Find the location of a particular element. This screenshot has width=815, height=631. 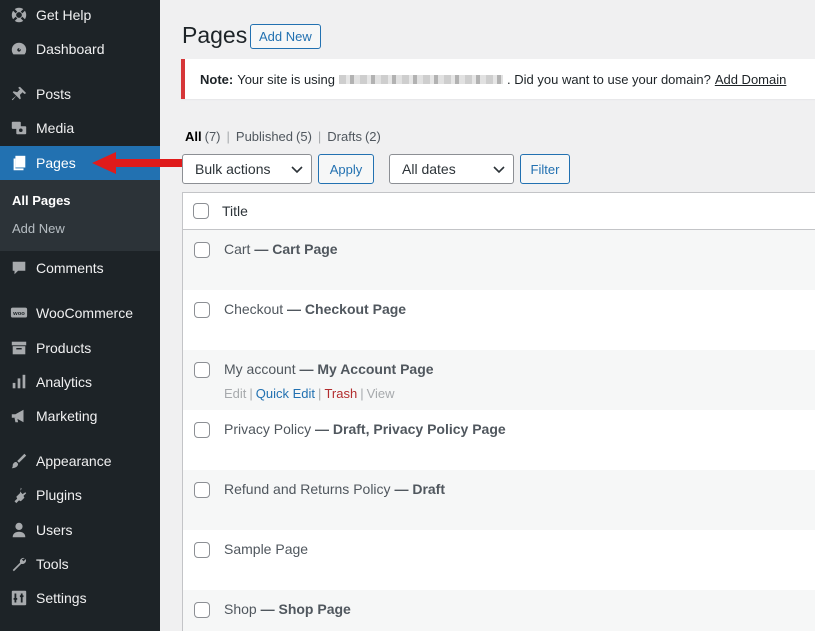

sidebar-item-media: Media is located at coordinates (80, 128).